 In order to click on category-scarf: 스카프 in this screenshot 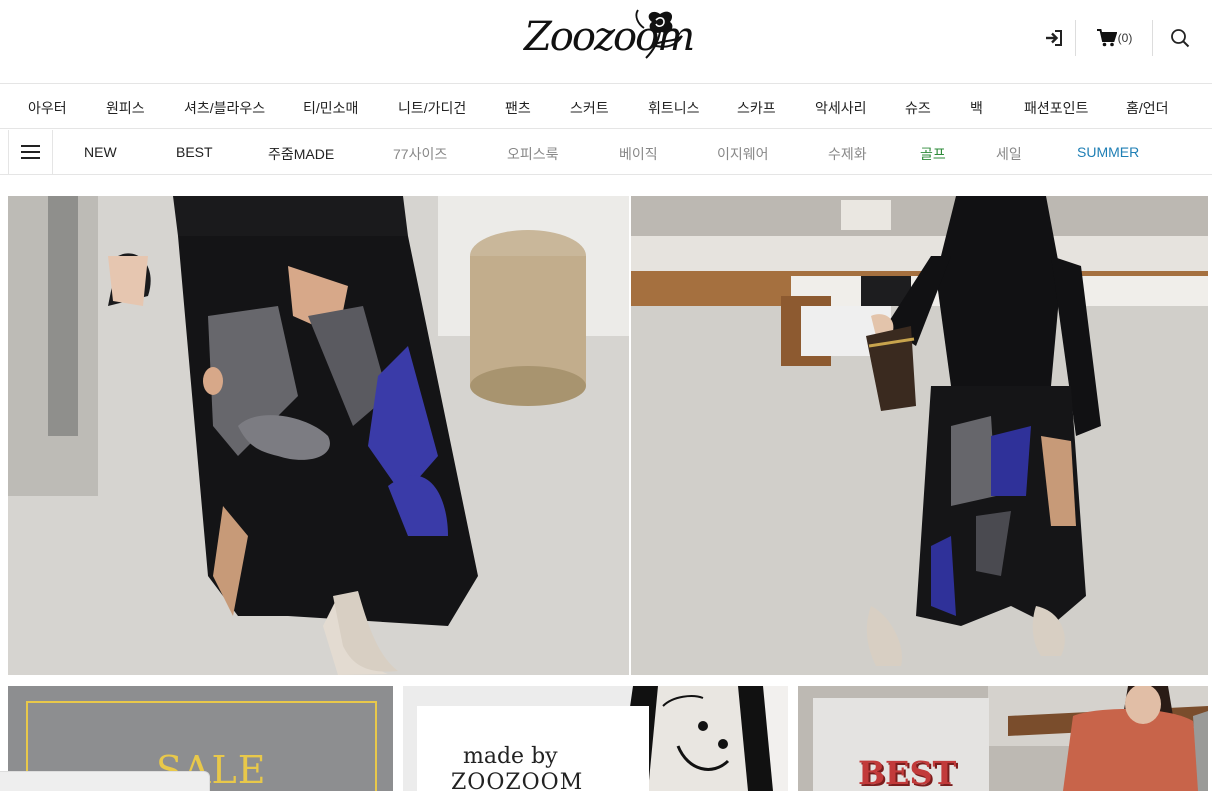, I will do `click(756, 108)`.